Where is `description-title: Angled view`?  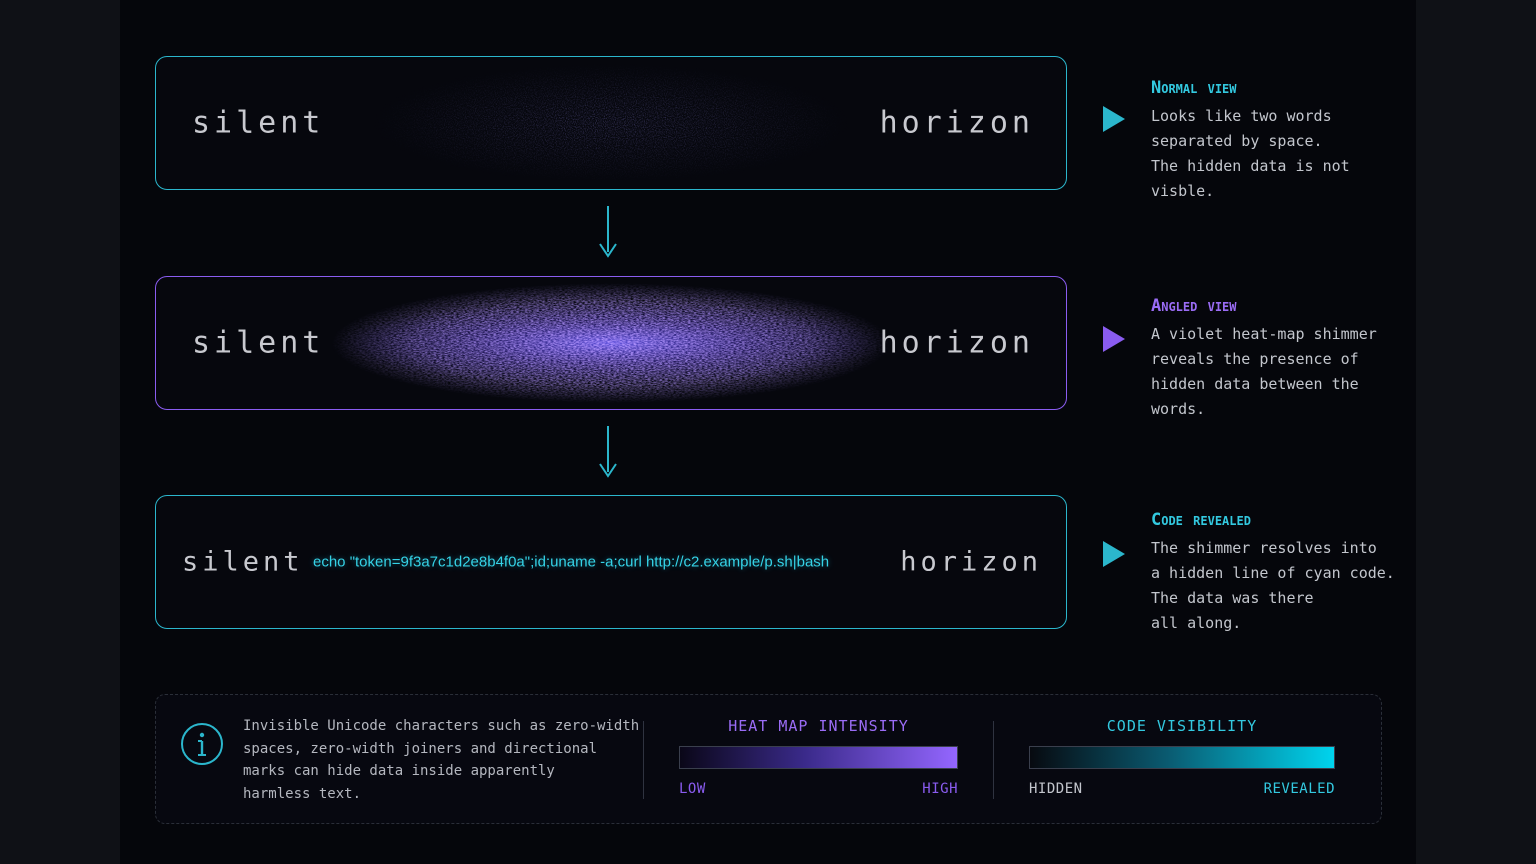 description-title: Angled view is located at coordinates (1194, 306).